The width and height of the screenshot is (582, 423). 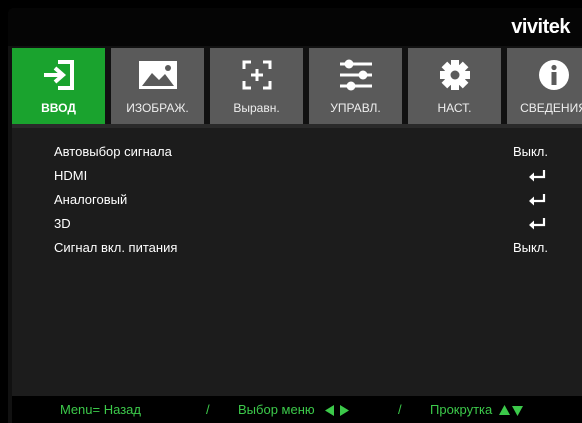 I want to click on tab-settings: НАСТ., so click(x=454, y=86).